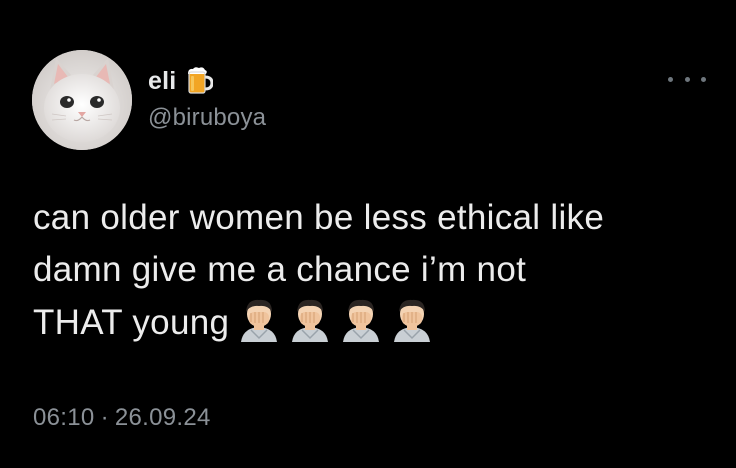 The width and height of the screenshot is (736, 468). What do you see at coordinates (162, 81) in the screenshot?
I see `display-name: eli` at bounding box center [162, 81].